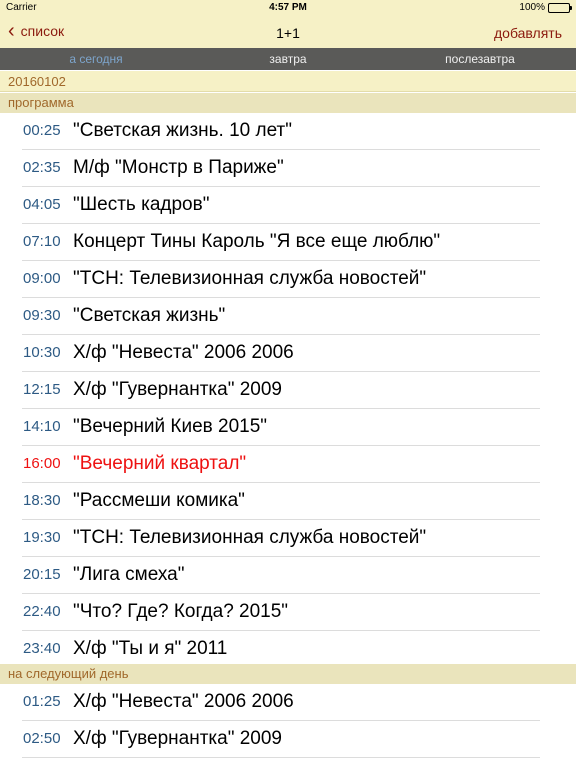 The width and height of the screenshot is (576, 768). What do you see at coordinates (42, 648) in the screenshot?
I see `program-time: 23:40` at bounding box center [42, 648].